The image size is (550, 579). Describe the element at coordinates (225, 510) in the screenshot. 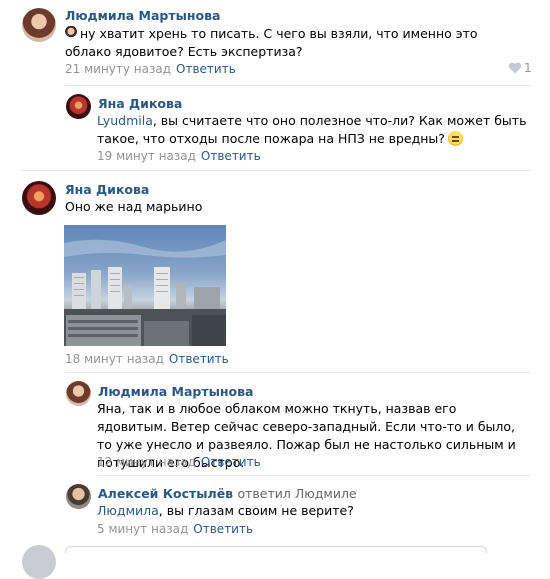

I see `comment-text: Людмила, вы глазам своим не верите?` at that location.